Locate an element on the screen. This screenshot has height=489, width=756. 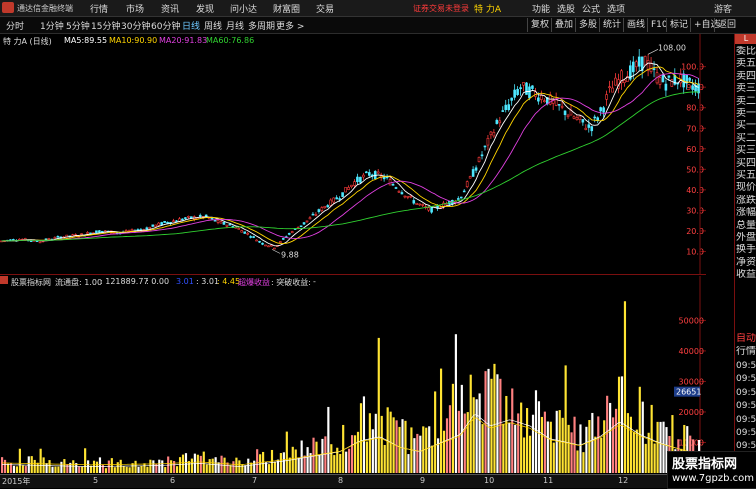
quote-label: 行情 is located at coordinates (746, 352).